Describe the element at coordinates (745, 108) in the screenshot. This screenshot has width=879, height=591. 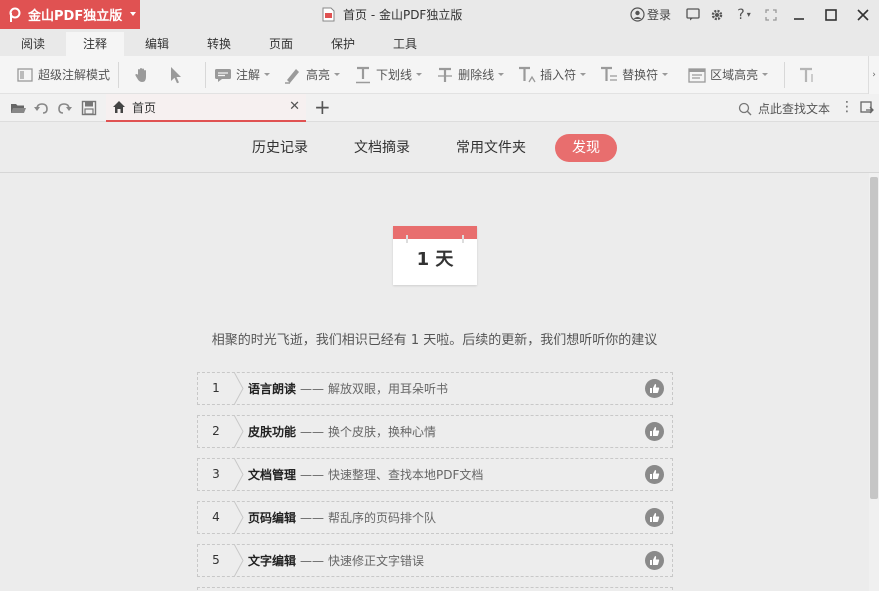
I see `search-icon` at that location.